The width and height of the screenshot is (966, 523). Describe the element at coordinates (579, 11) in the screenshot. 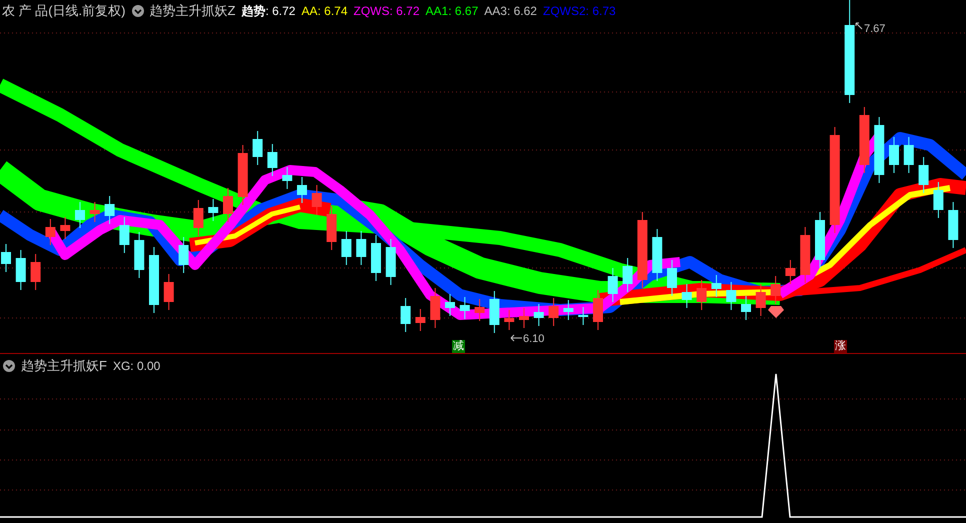

I see `indicator-reading: ZQWS2: 6.73` at that location.